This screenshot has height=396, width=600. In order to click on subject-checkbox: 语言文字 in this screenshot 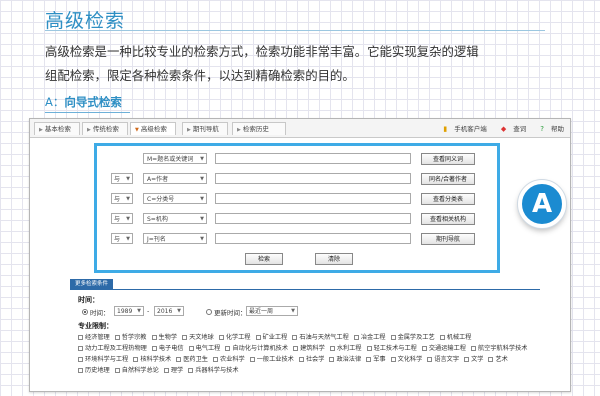, I will do `click(443, 359)`.